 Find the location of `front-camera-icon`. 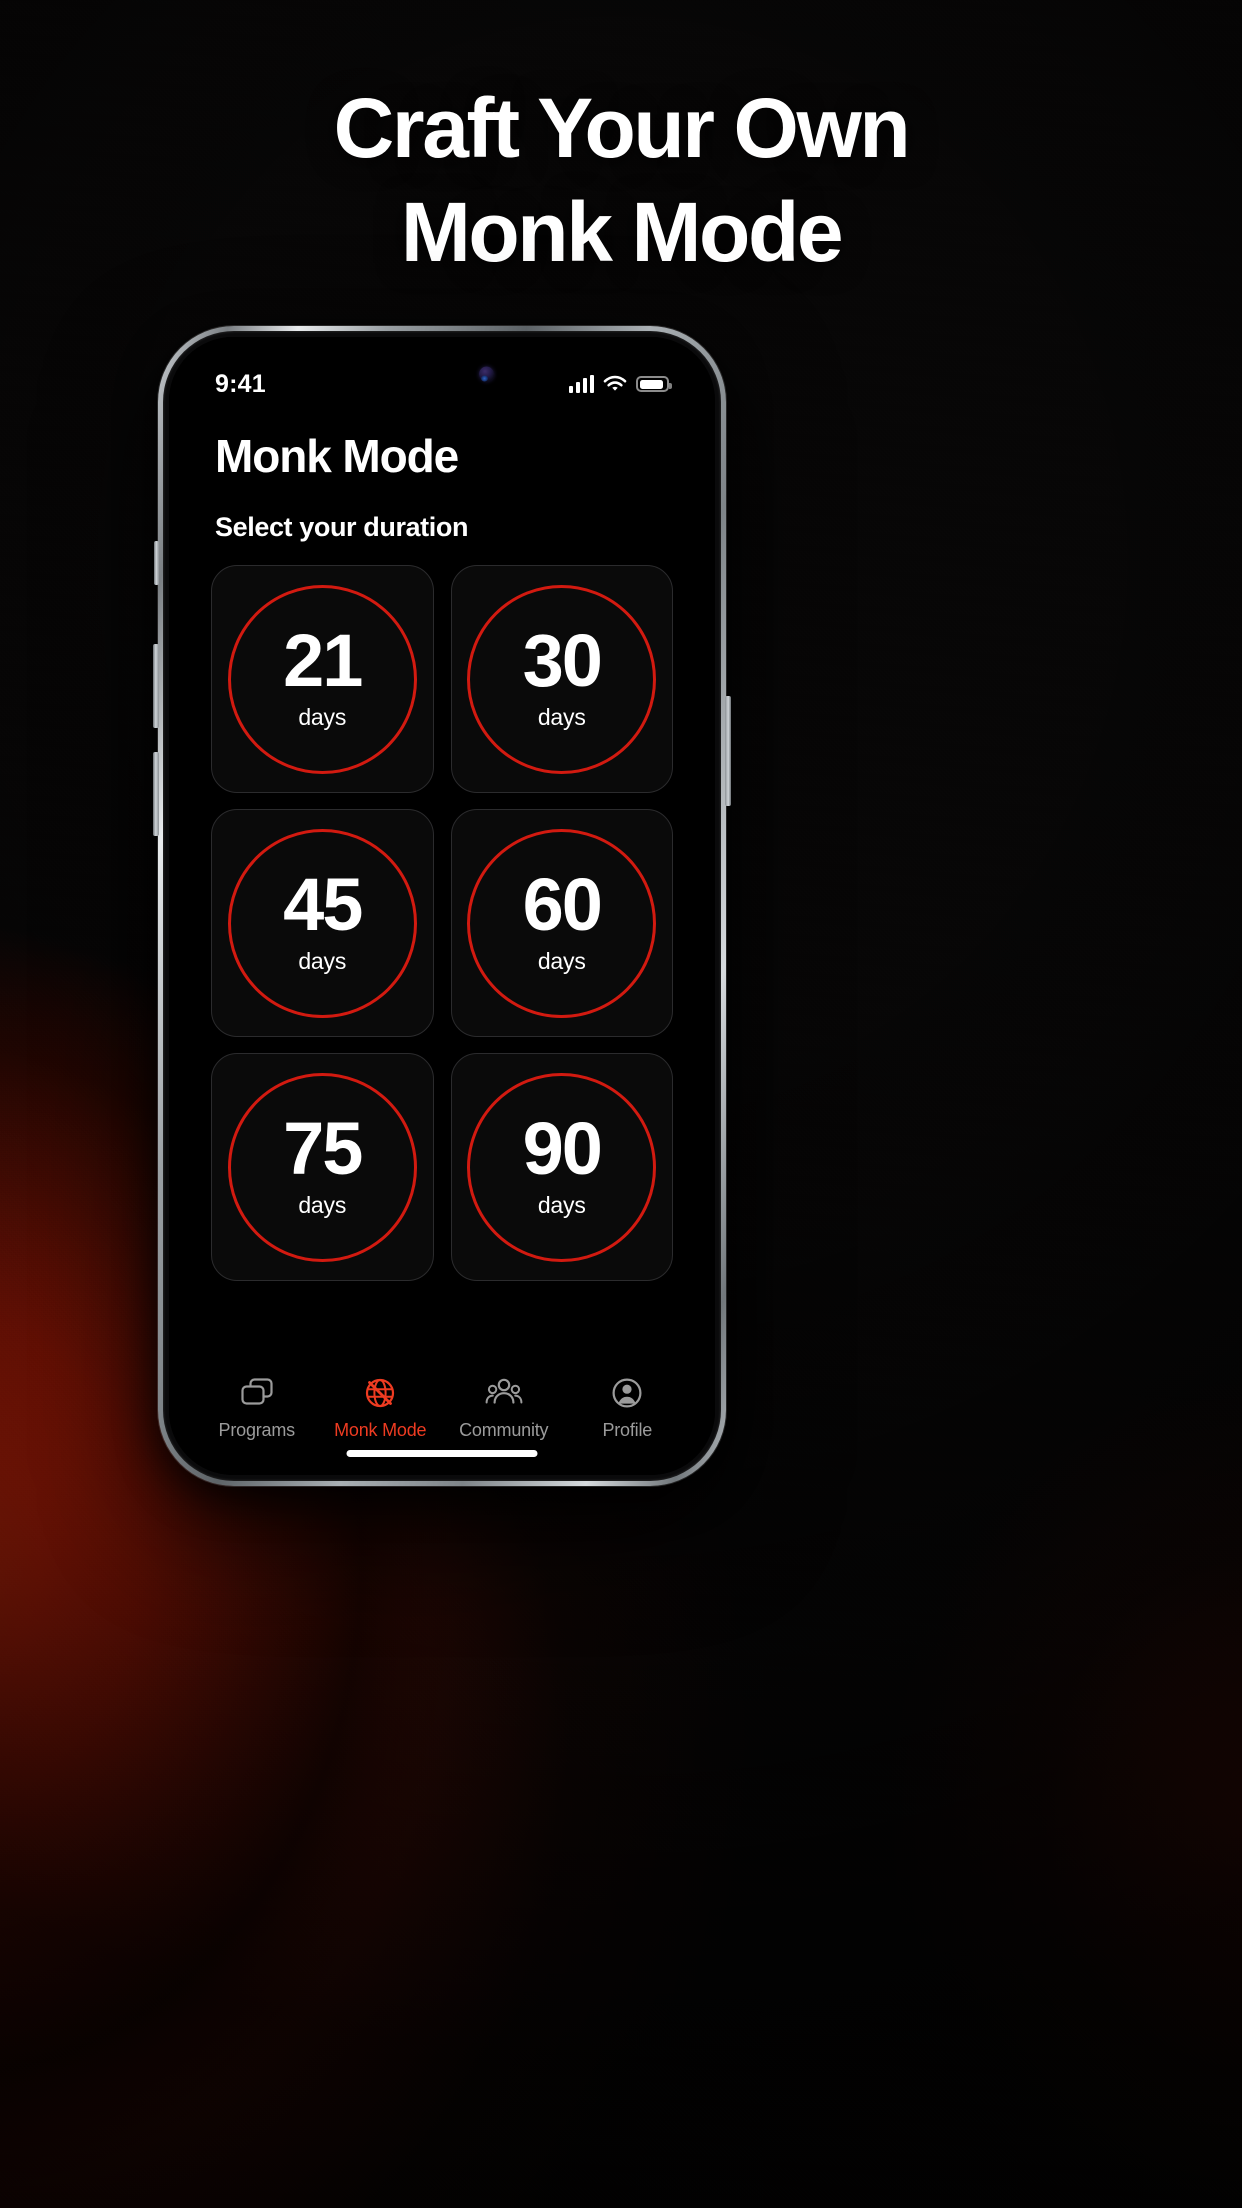

front-camera-icon is located at coordinates (486, 374).